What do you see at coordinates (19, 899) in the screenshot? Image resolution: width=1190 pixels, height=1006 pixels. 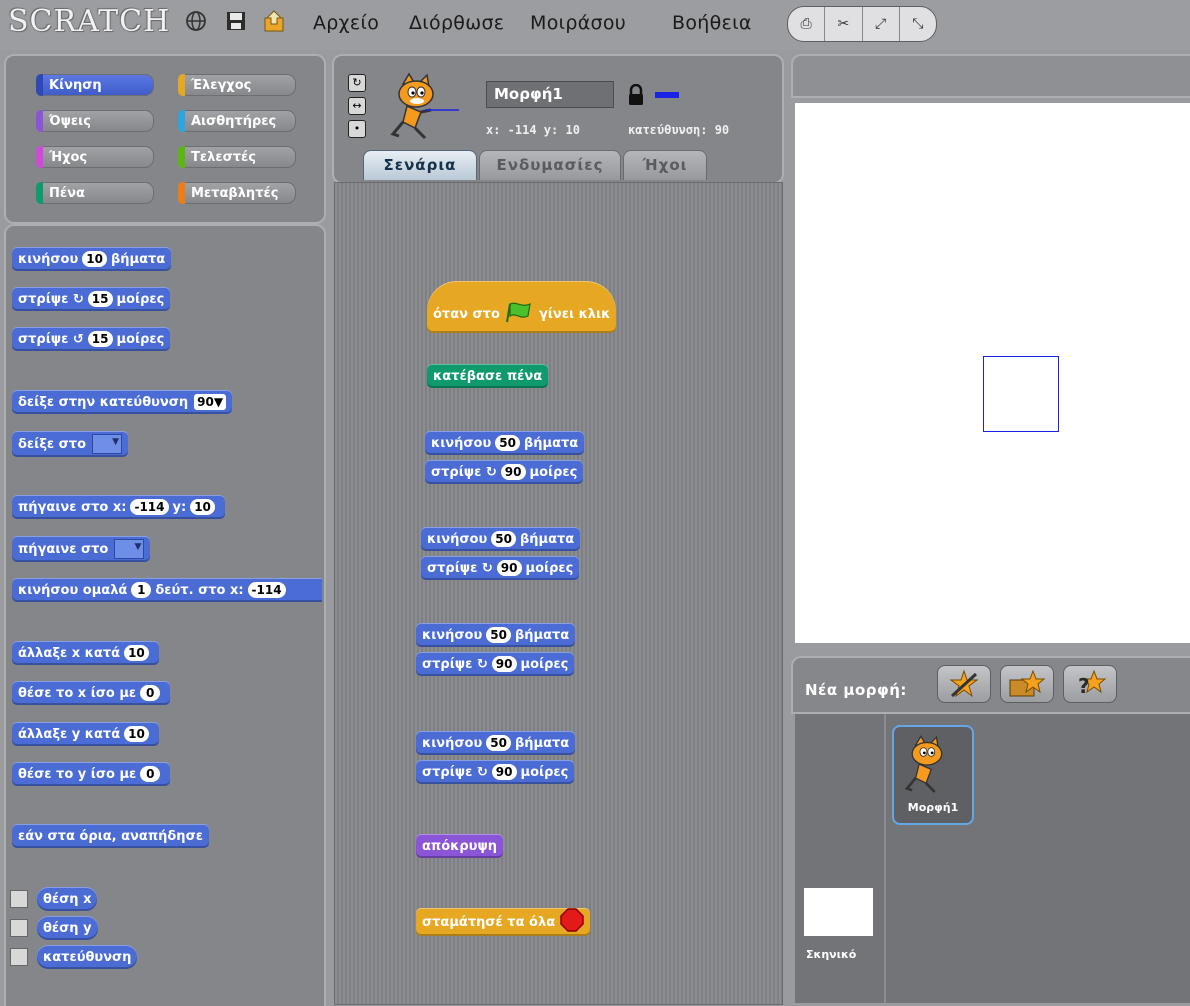 I see `checkbox-x-position` at bounding box center [19, 899].